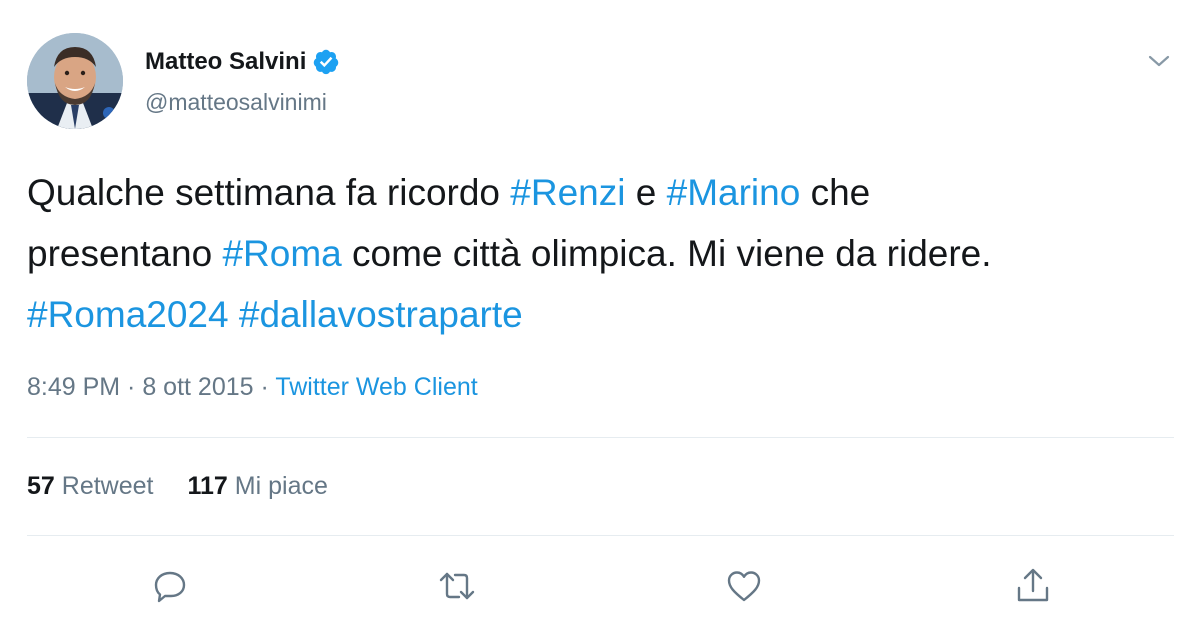  Describe the element at coordinates (281, 486) in the screenshot. I see `like-label: Mi piace` at that location.